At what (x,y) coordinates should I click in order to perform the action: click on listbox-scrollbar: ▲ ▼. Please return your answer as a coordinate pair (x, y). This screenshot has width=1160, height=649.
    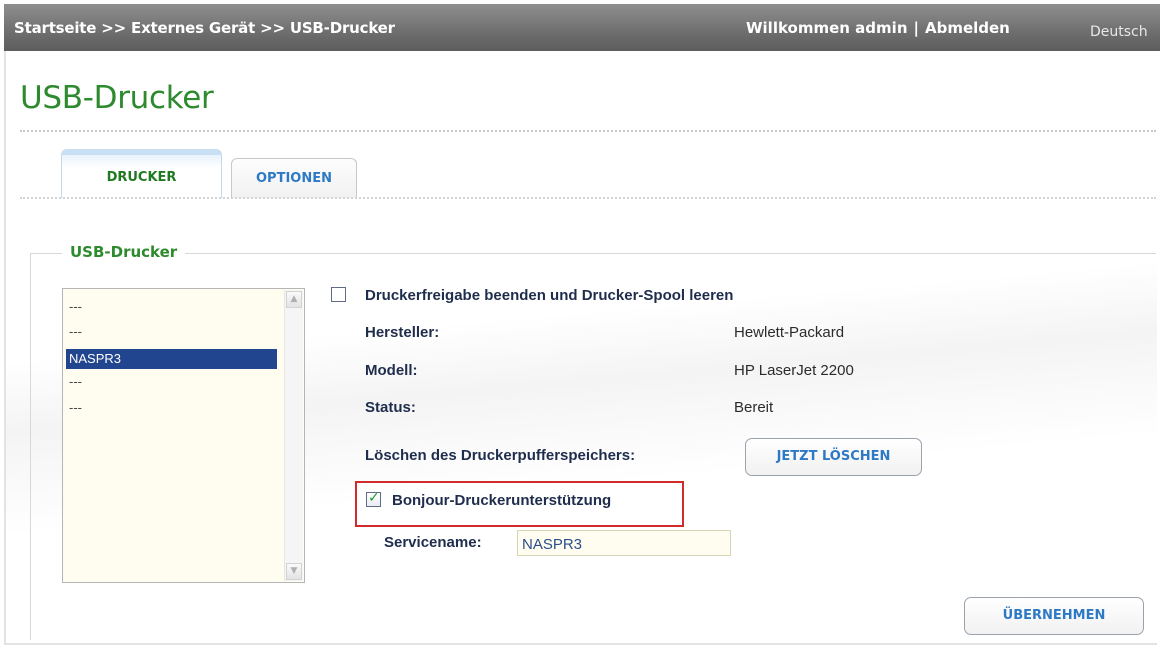
    Looking at the image, I should click on (293, 435).